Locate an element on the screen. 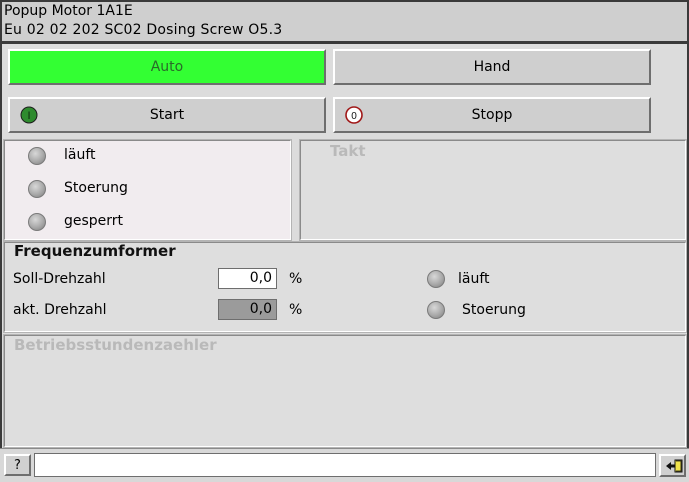 This screenshot has width=689, height=482. fault-lamp-icon is located at coordinates (37, 189).